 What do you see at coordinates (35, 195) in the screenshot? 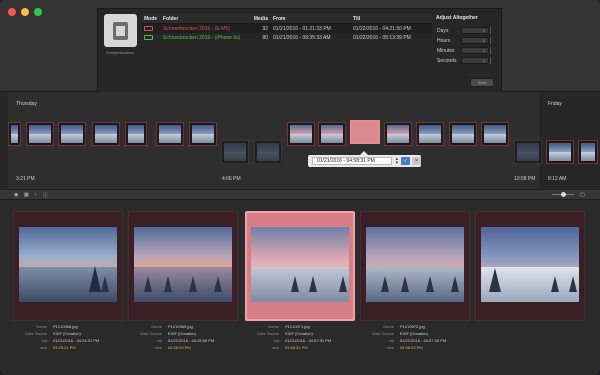
I see `pin-icon: ↑` at bounding box center [35, 195].